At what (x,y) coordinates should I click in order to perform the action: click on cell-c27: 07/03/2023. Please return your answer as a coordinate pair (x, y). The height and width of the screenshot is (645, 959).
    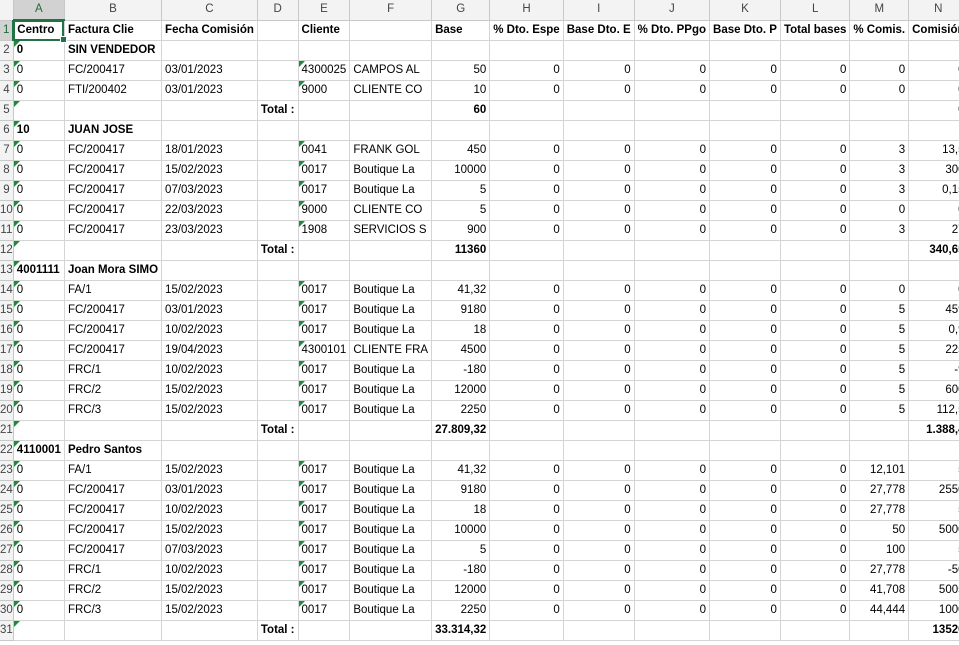
    Looking at the image, I should click on (209, 550).